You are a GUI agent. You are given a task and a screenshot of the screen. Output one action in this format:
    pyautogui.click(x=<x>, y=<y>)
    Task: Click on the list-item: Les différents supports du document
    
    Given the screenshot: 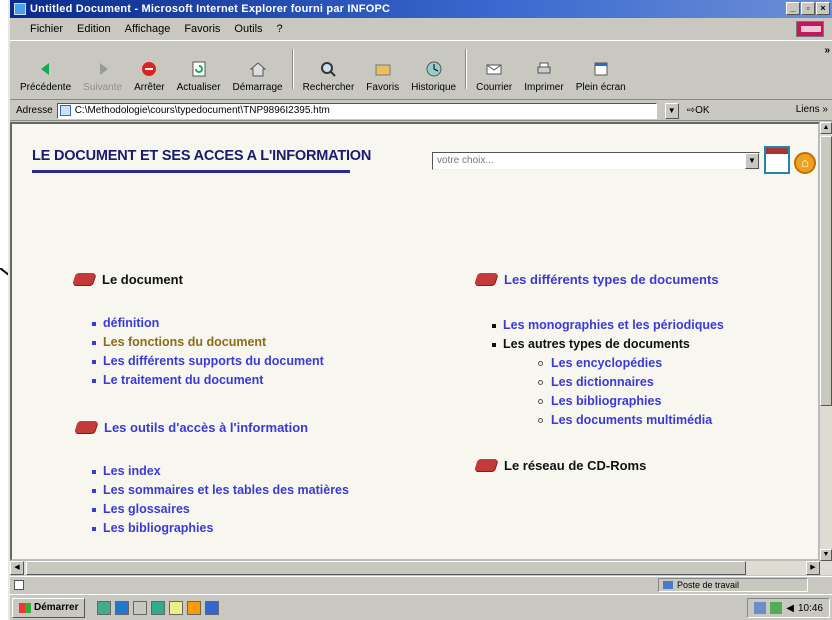 What is the action you would take?
    pyautogui.click(x=208, y=361)
    